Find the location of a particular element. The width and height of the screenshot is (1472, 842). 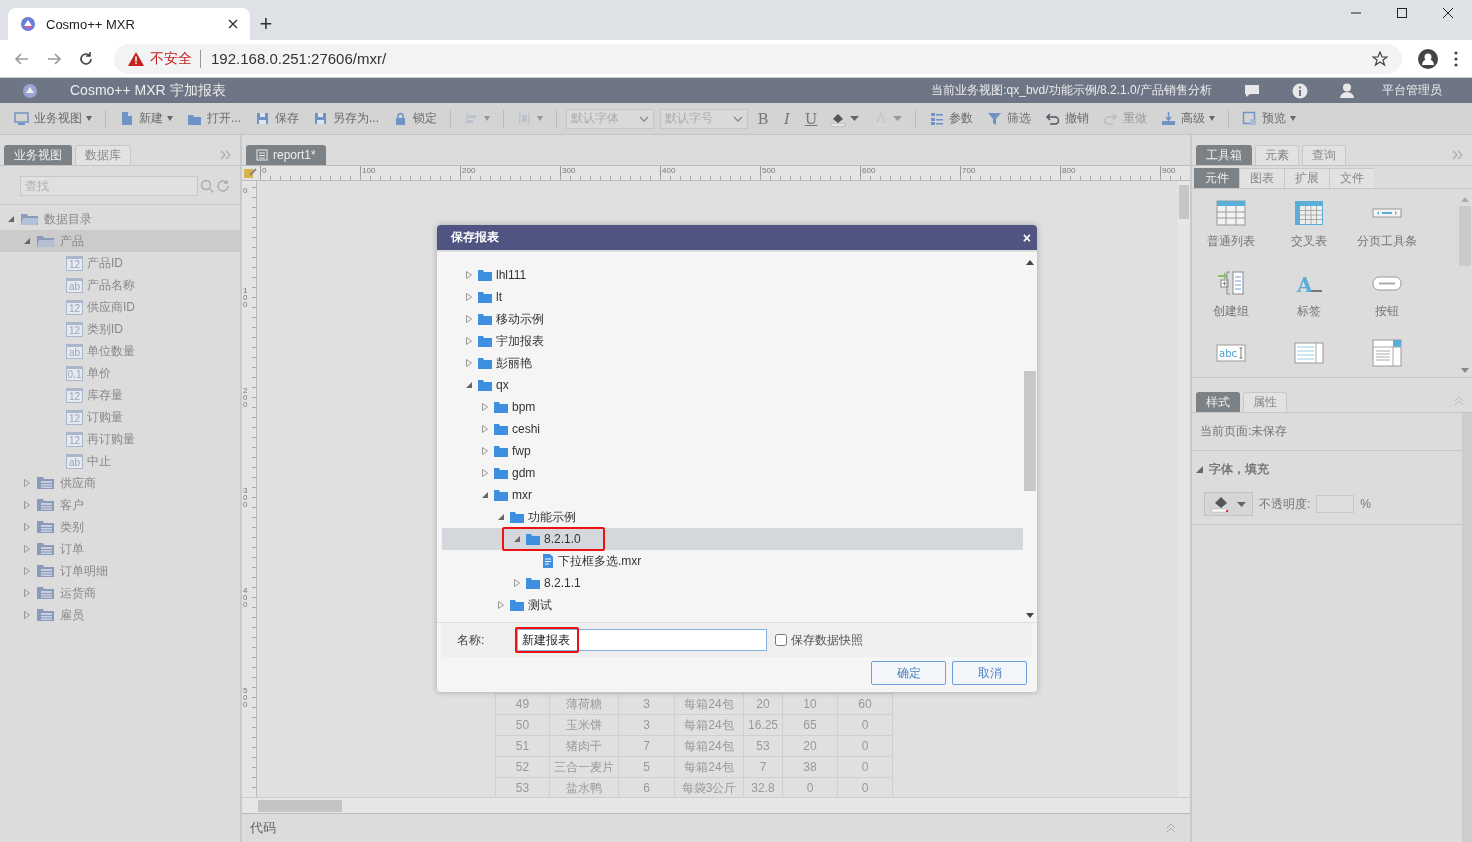

tool-button: 普通列表 is located at coordinates (1231, 228).